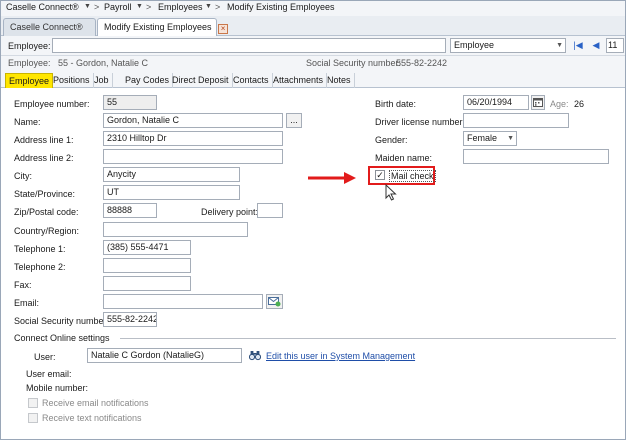 This screenshot has height=440, width=626. What do you see at coordinates (171, 174) in the screenshot?
I see `city-field: Anycity` at bounding box center [171, 174].